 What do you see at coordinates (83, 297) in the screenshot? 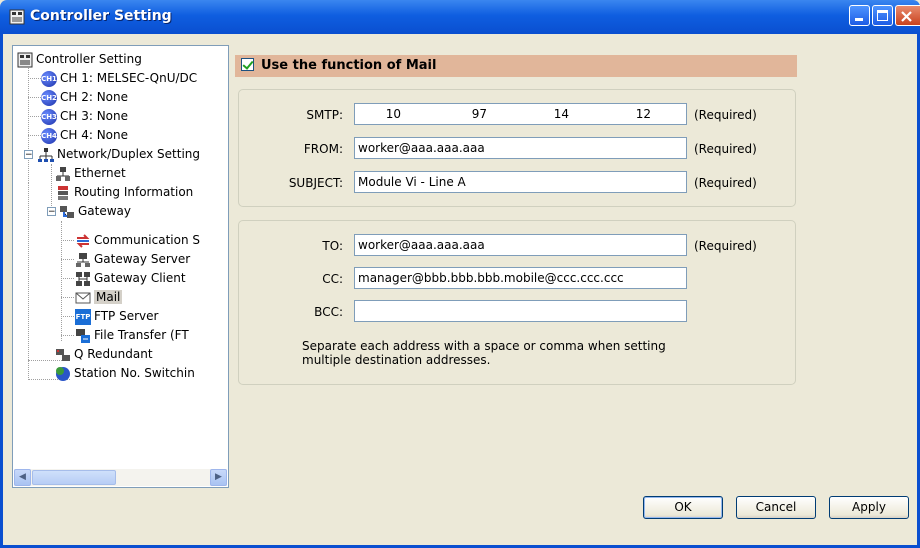
I see `mail-icon` at bounding box center [83, 297].